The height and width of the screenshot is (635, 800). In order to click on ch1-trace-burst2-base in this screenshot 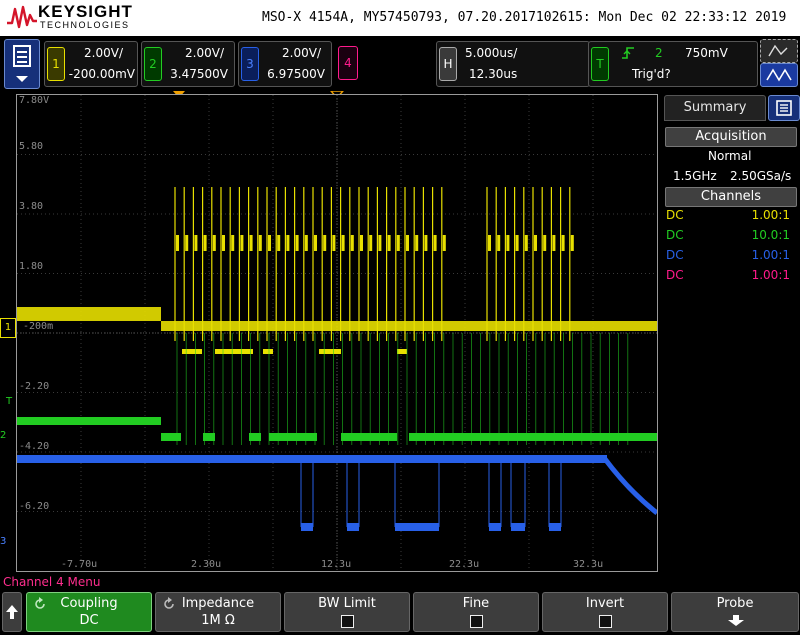, I will do `click(532, 326)`.